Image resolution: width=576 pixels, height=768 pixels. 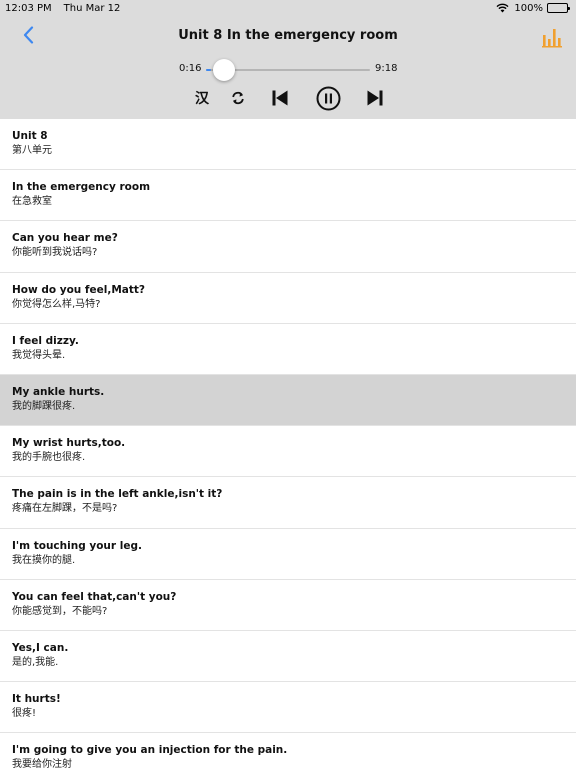 What do you see at coordinates (28, 8) in the screenshot?
I see `status-time: 12:03 PM` at bounding box center [28, 8].